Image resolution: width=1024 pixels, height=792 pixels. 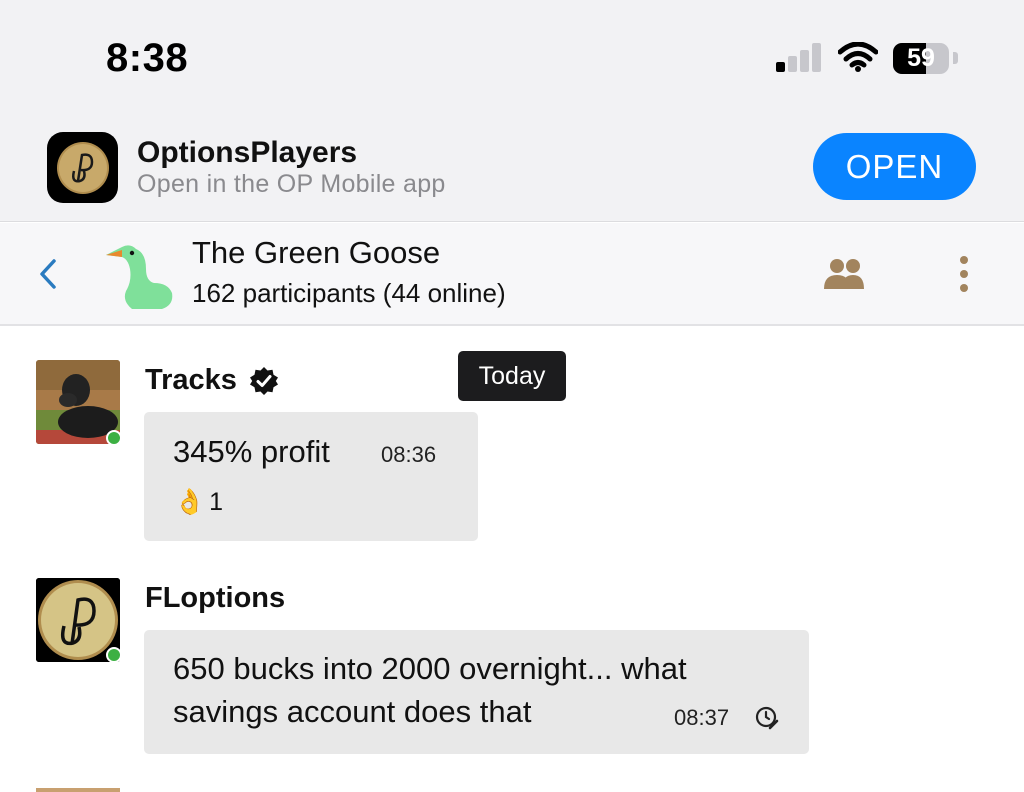 I want to click on sender-name-text: FLoptions, so click(x=215, y=598).